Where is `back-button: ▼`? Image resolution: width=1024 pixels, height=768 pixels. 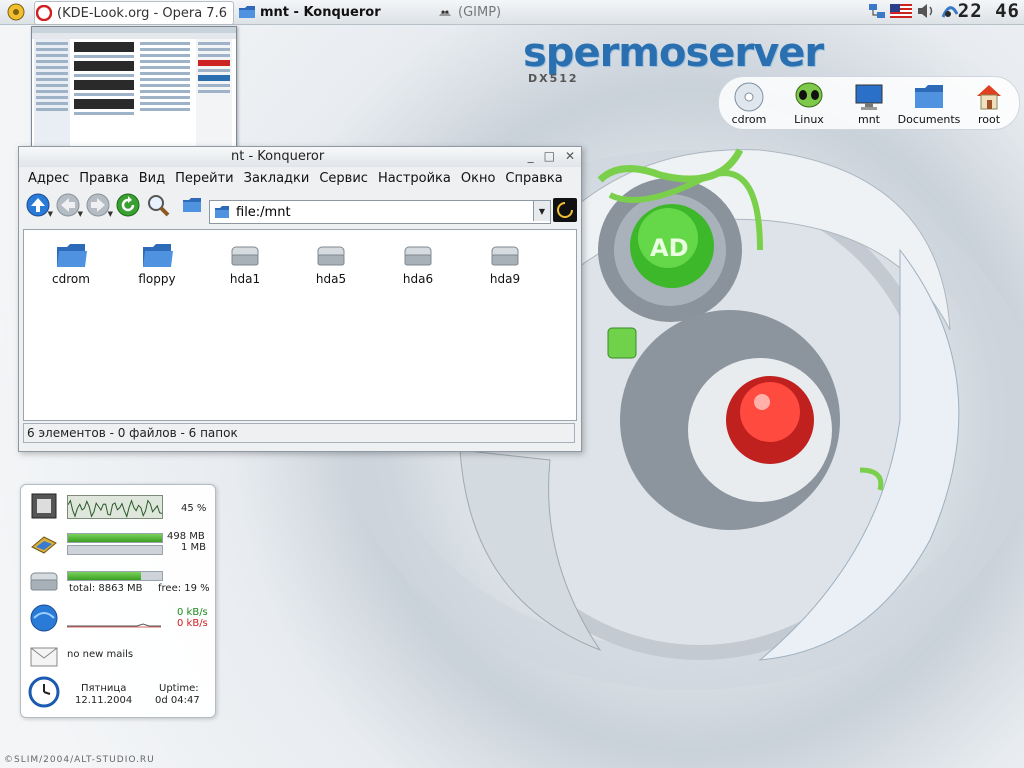
back-button: ▼ is located at coordinates (69, 205).